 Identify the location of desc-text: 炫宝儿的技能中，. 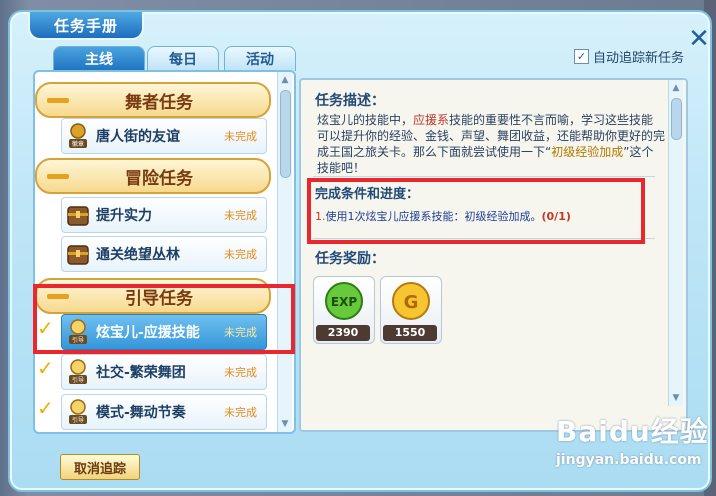
(365, 120).